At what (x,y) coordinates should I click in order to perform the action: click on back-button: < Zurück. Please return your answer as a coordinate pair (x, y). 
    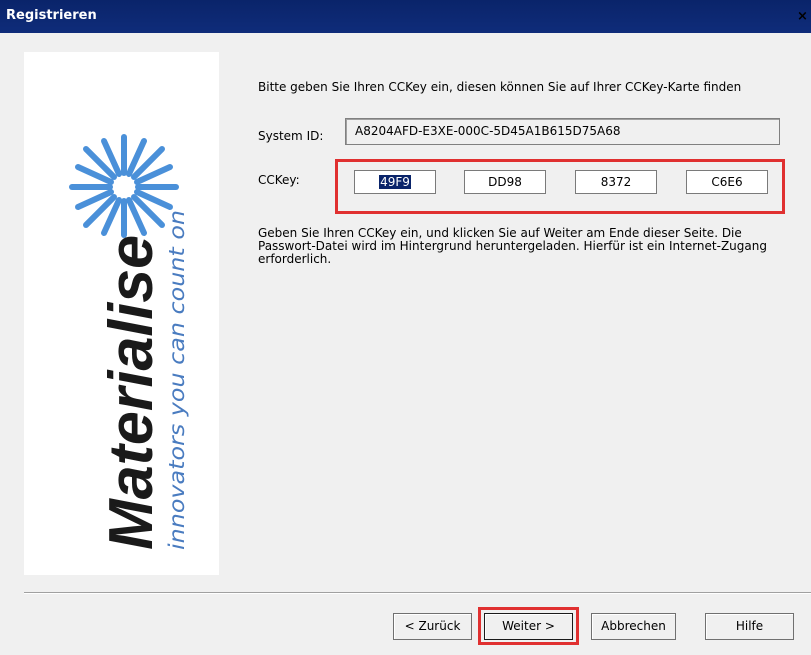
    Looking at the image, I should click on (432, 626).